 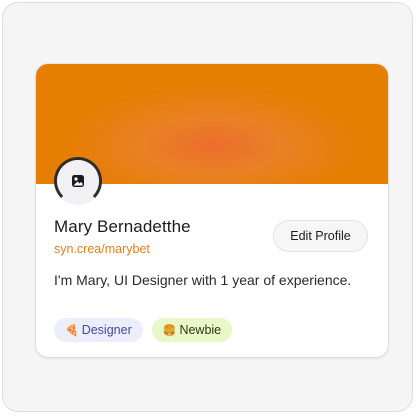 I want to click on edit-profile-button: Edit Profile, so click(x=320, y=236).